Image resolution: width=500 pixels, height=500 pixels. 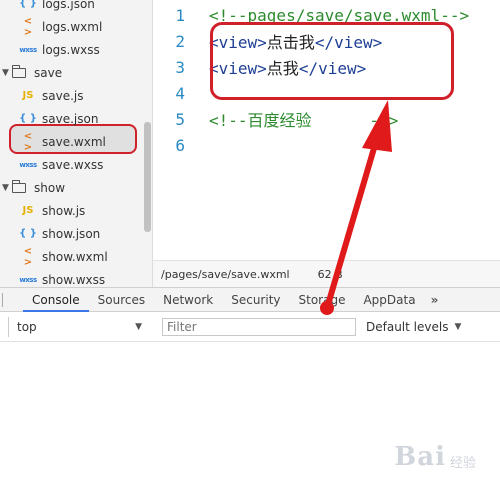 What do you see at coordinates (332, 61) in the screenshot?
I see `code-highlight-box` at bounding box center [332, 61].